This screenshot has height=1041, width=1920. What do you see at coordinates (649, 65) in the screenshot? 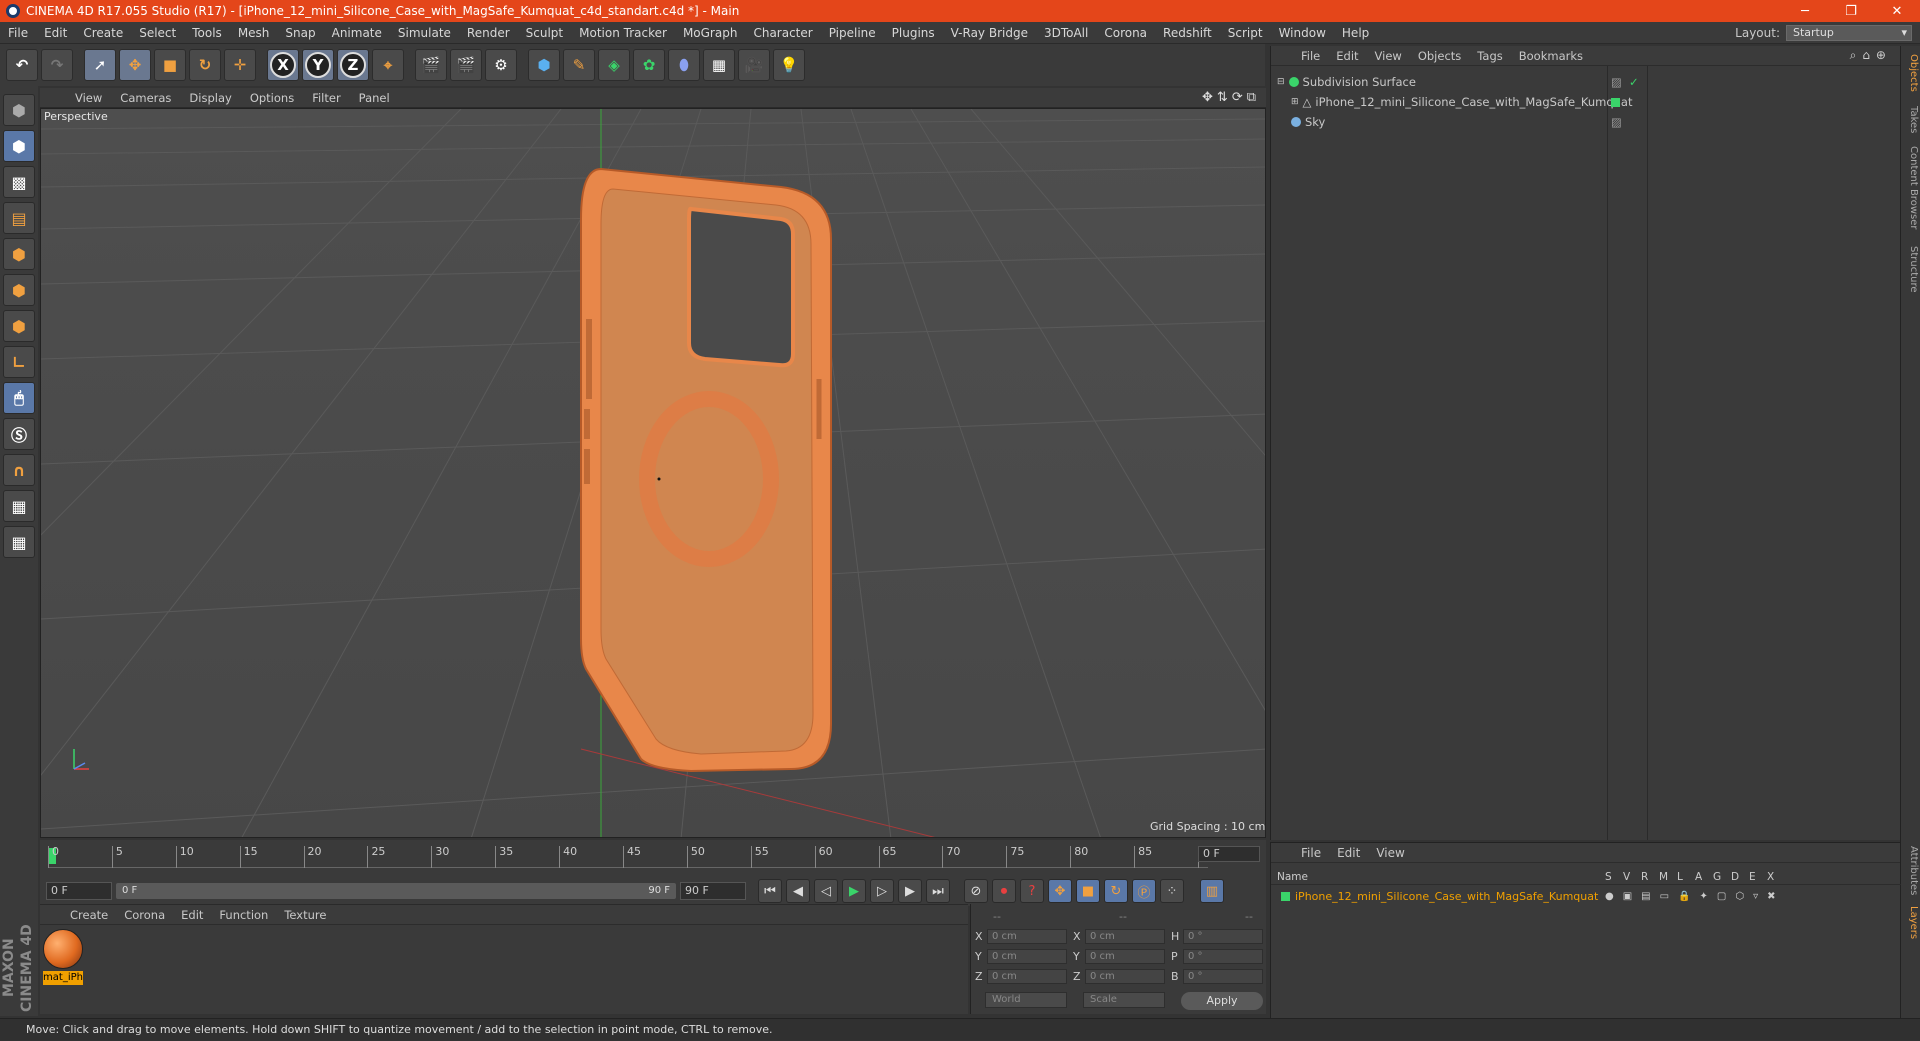
I see `cloner-icon: ✿` at bounding box center [649, 65].